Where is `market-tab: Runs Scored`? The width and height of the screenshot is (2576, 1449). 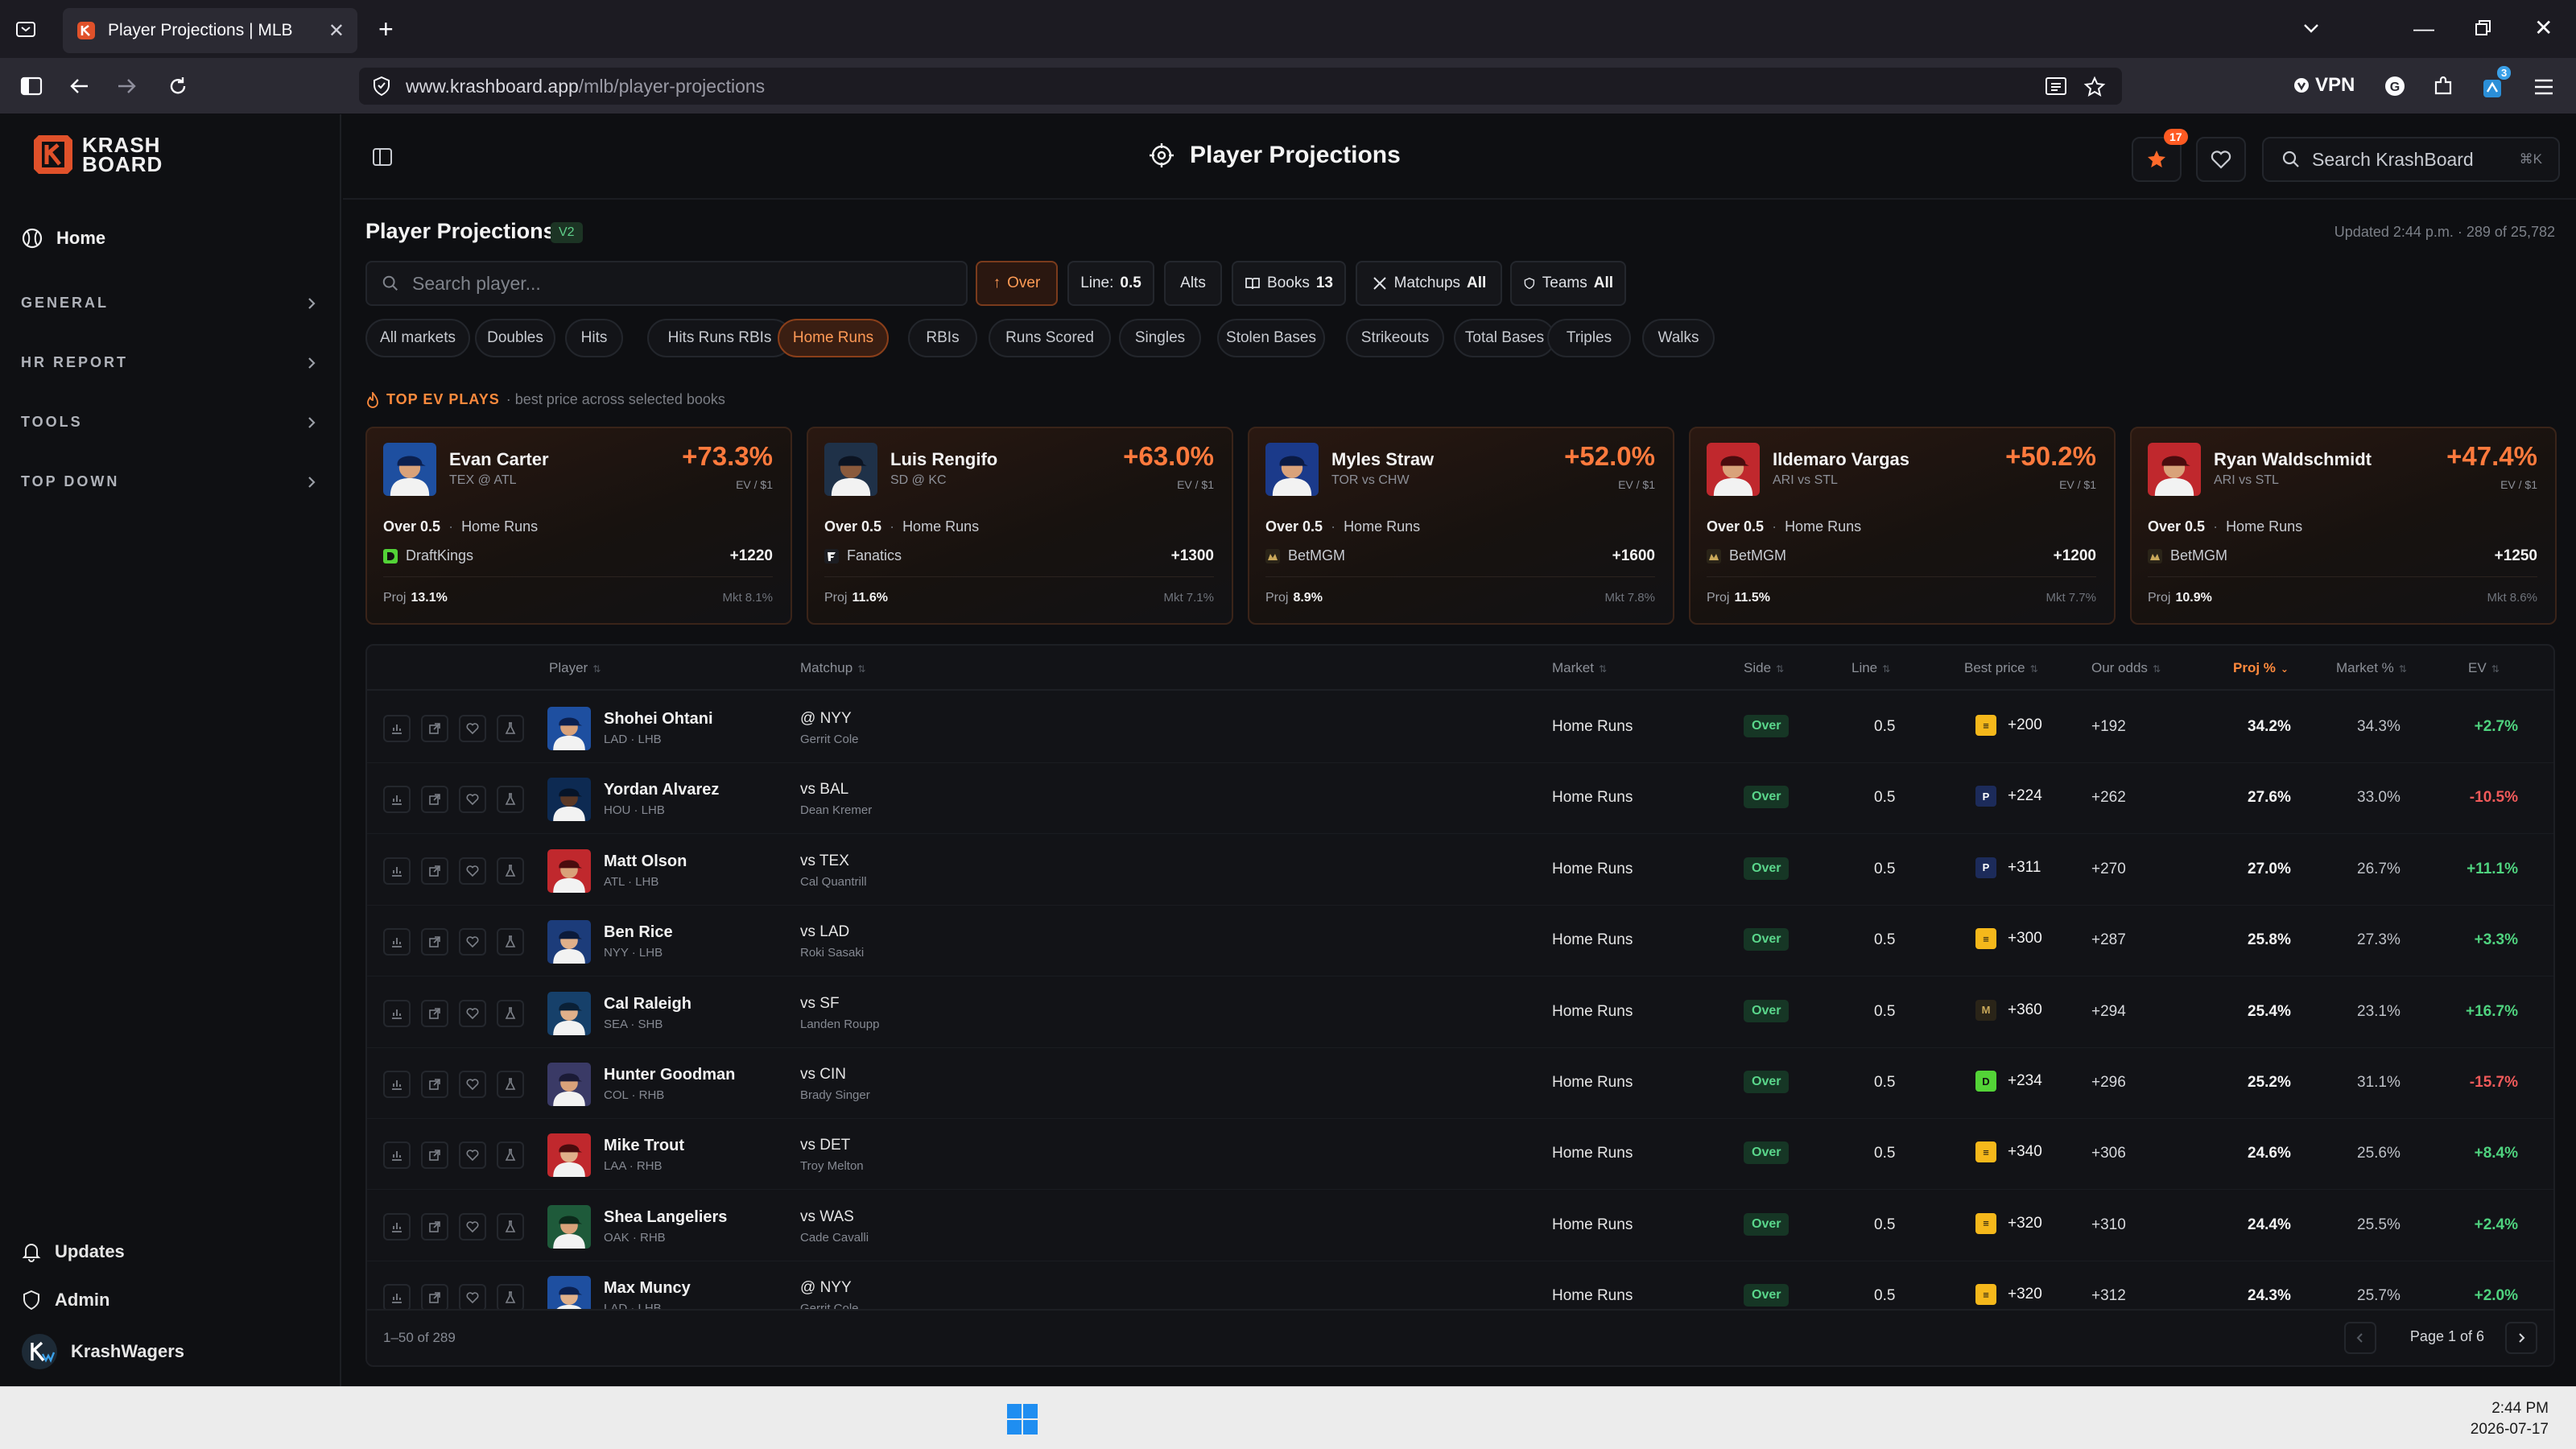
market-tab: Runs Scored is located at coordinates (1050, 338).